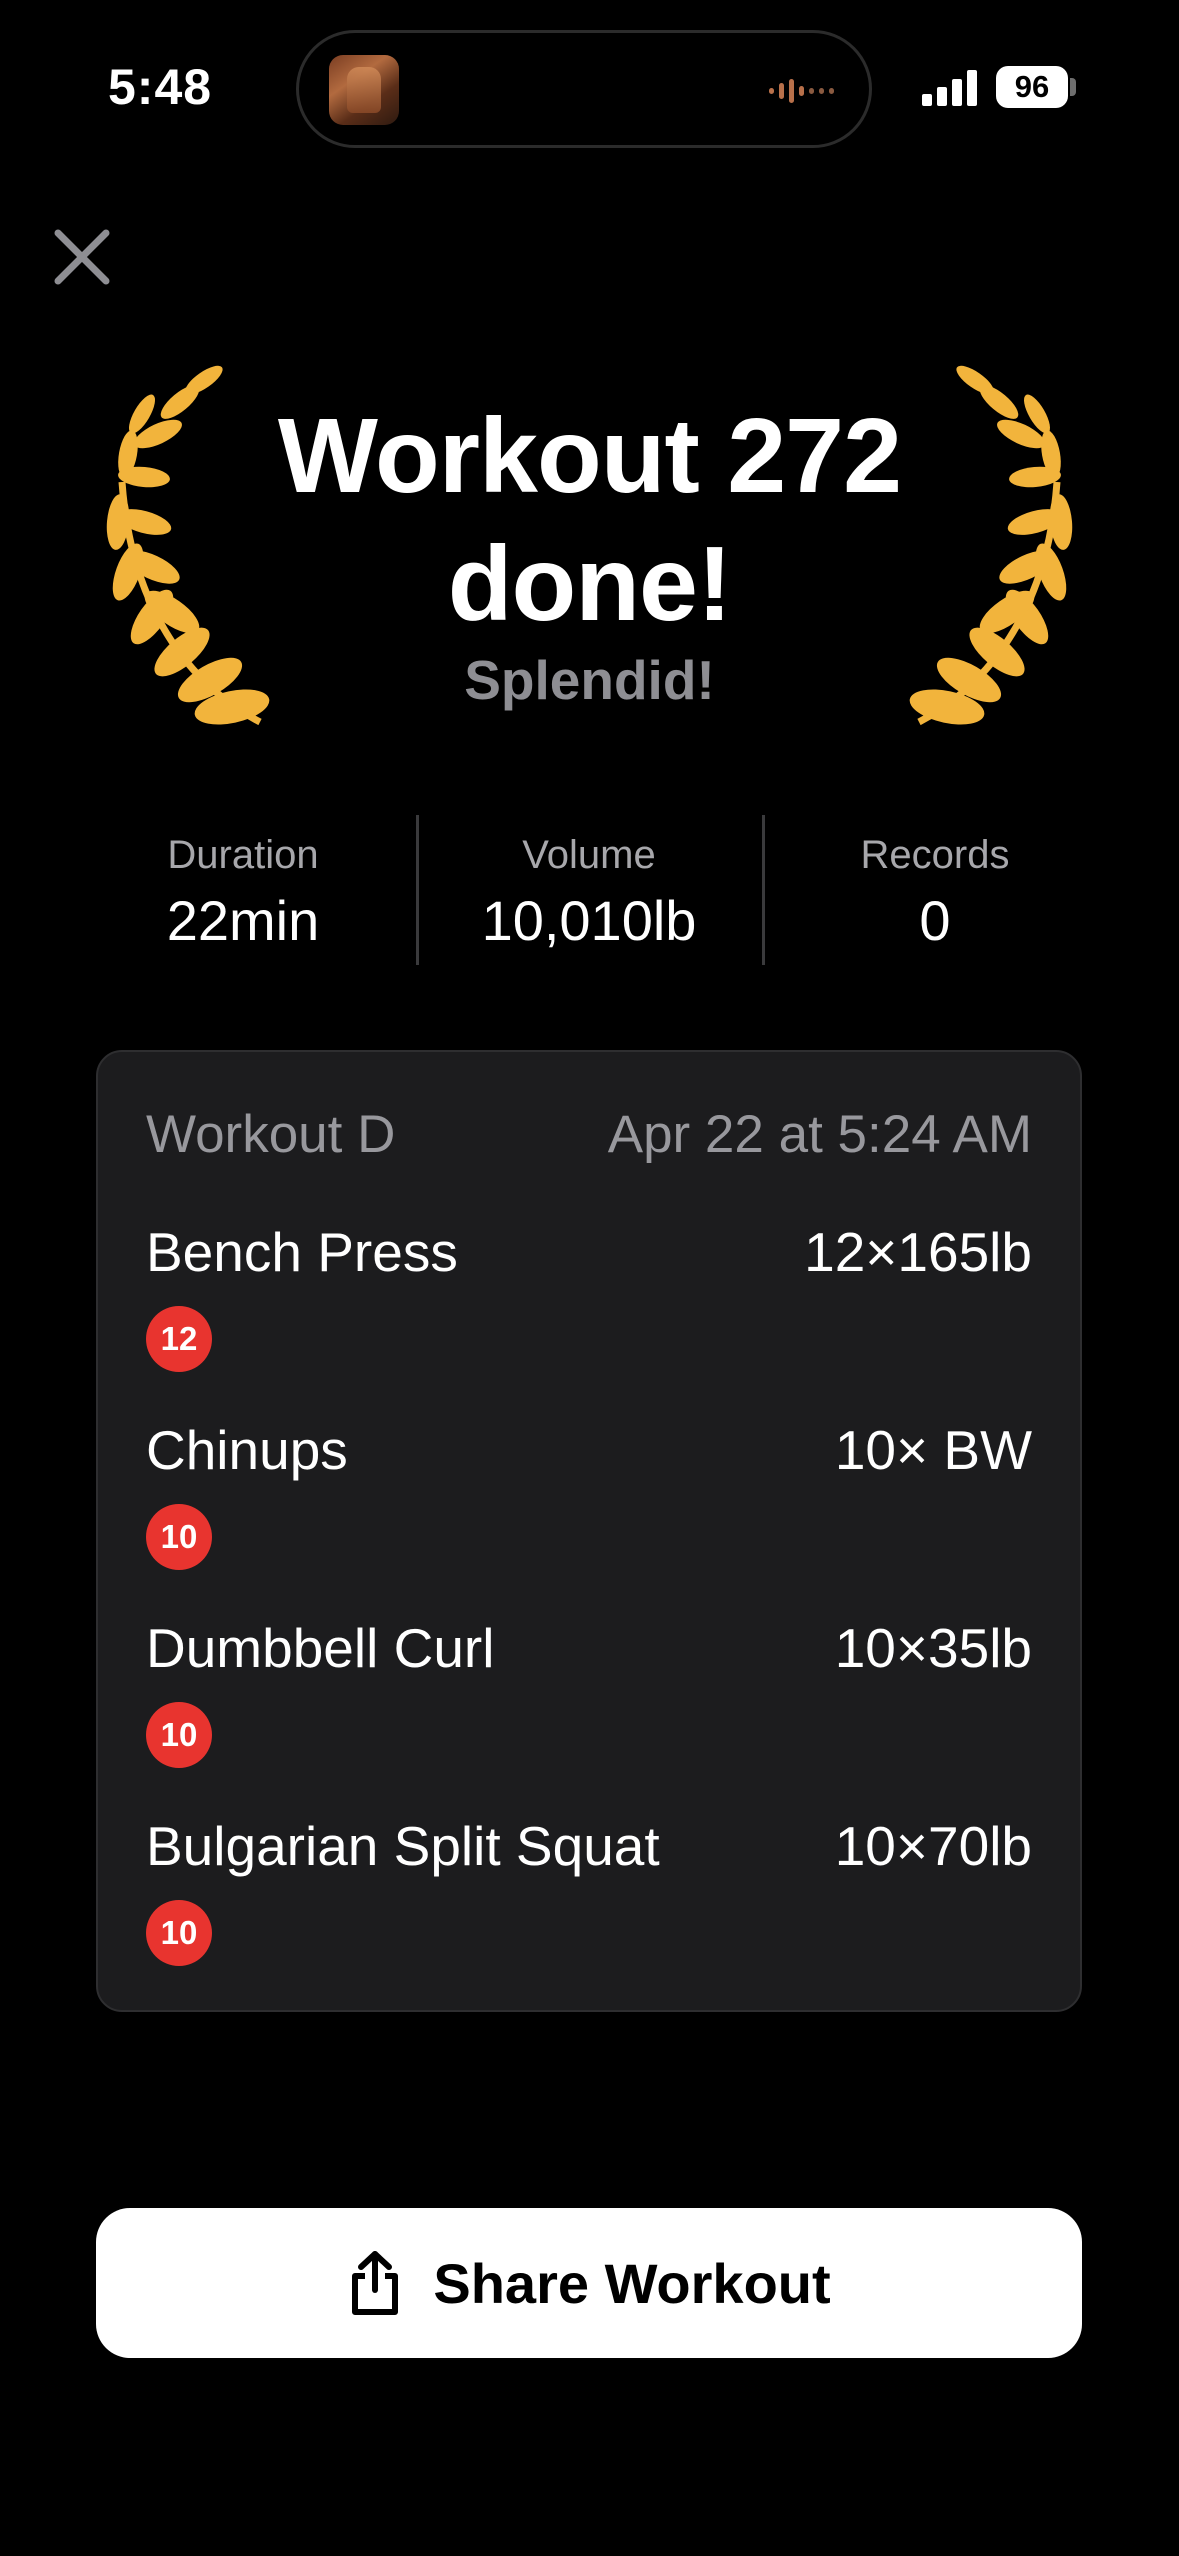 The width and height of the screenshot is (1179, 2556). I want to click on share-button-label: Share Workout, so click(632, 2283).